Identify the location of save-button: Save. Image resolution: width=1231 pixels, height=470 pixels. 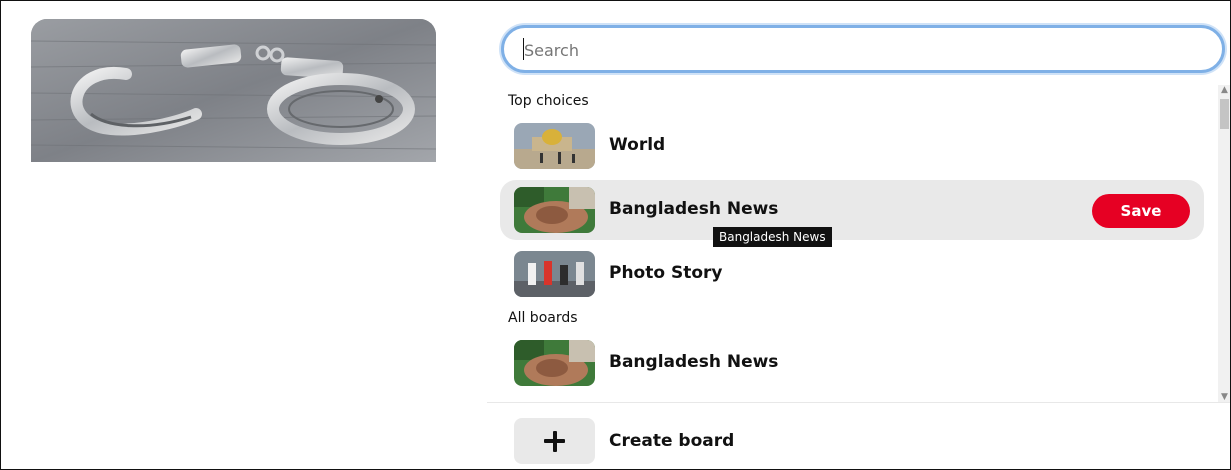
(1141, 211).